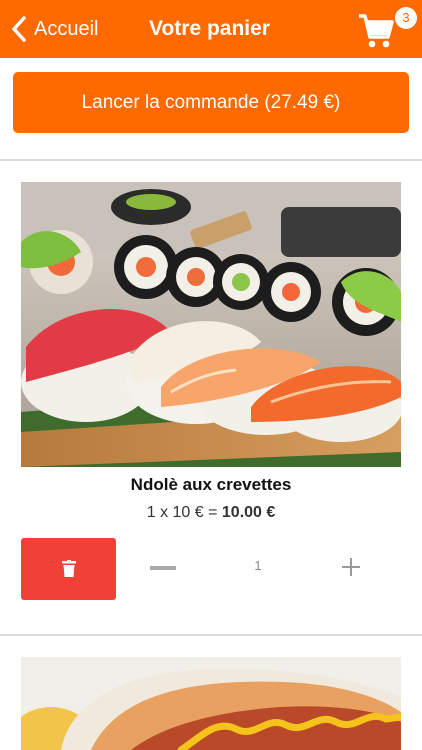 The image size is (422, 750). I want to click on delete-item-button, so click(68, 569).